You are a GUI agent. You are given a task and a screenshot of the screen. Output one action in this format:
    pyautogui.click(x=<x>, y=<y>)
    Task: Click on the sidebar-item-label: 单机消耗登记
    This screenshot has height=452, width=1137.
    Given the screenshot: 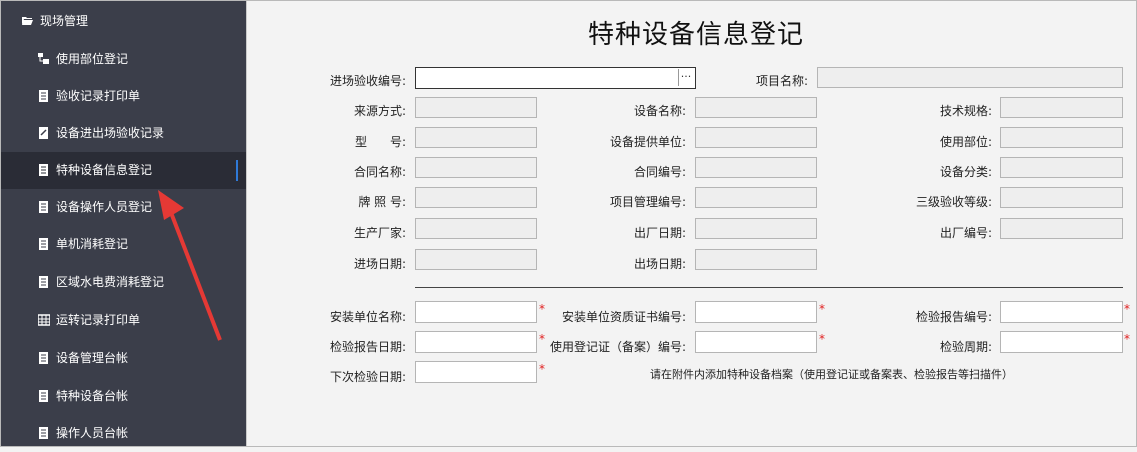 What is the action you would take?
    pyautogui.click(x=92, y=244)
    